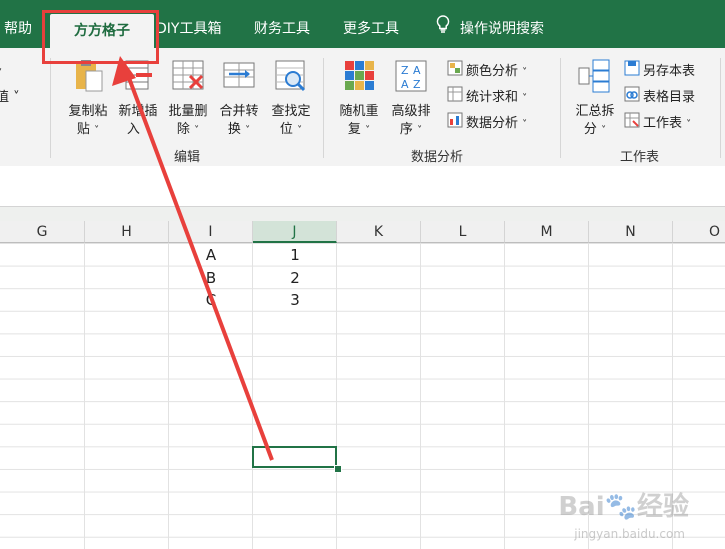 The width and height of the screenshot is (725, 549). Describe the element at coordinates (629, 534) in the screenshot. I see `watermark-url: jingyan.baidu.com` at that location.